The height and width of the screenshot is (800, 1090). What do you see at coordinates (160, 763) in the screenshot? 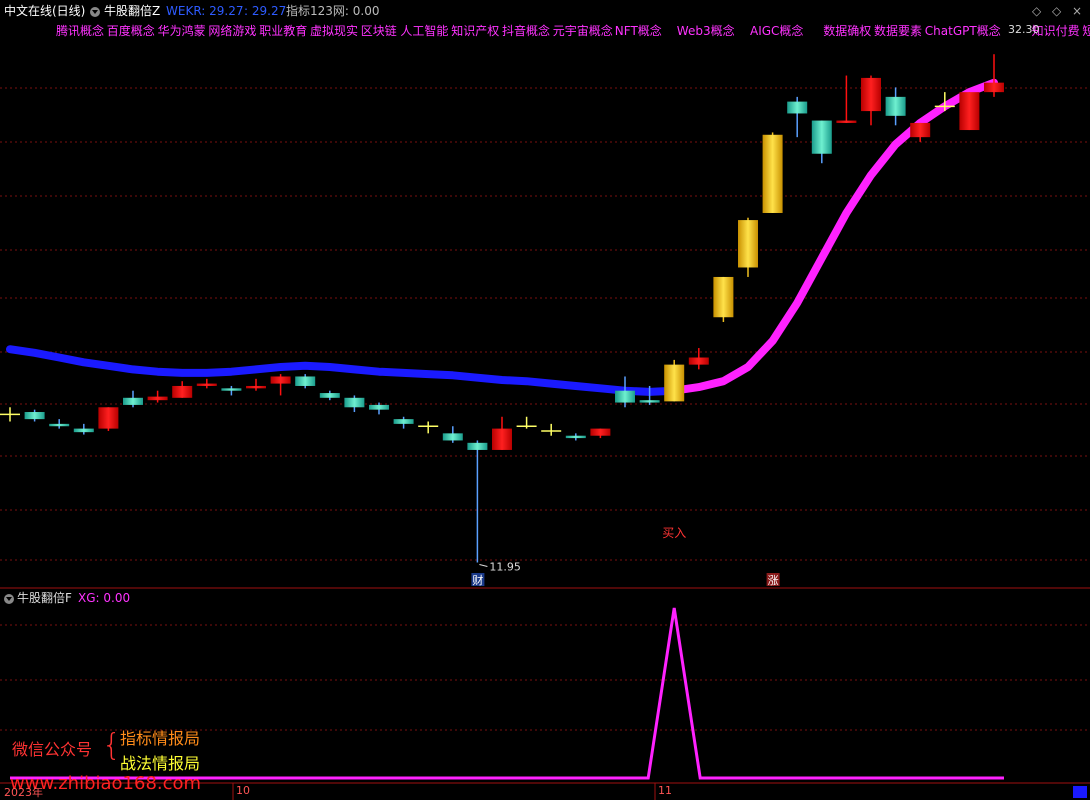
I see `watermark-line2: 战法情报局` at bounding box center [160, 763].